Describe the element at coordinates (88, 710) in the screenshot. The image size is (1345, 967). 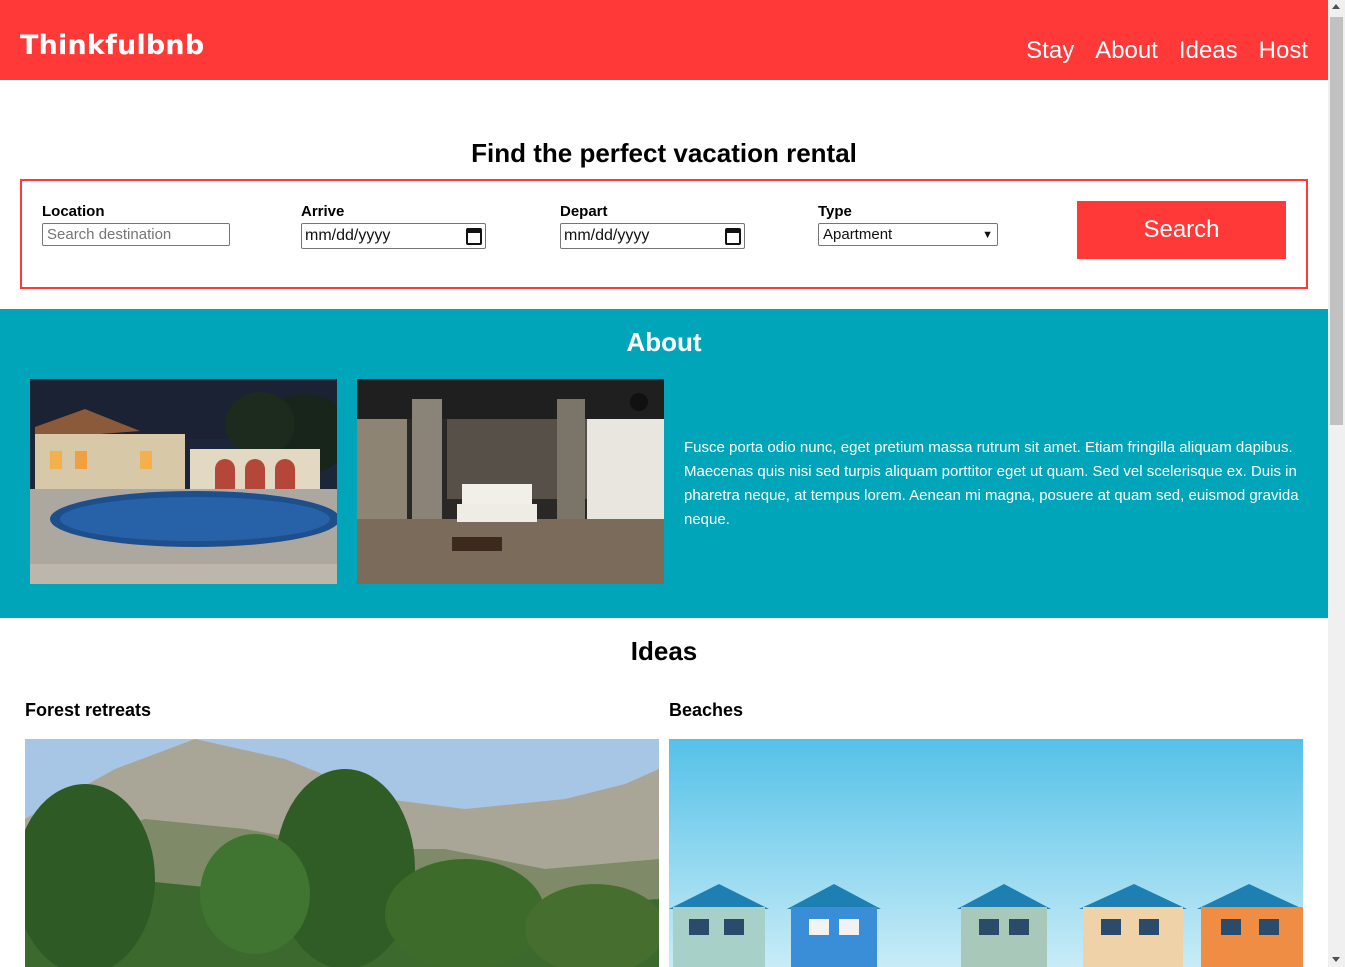
I see `idea-label-forest: Forest retreats` at that location.